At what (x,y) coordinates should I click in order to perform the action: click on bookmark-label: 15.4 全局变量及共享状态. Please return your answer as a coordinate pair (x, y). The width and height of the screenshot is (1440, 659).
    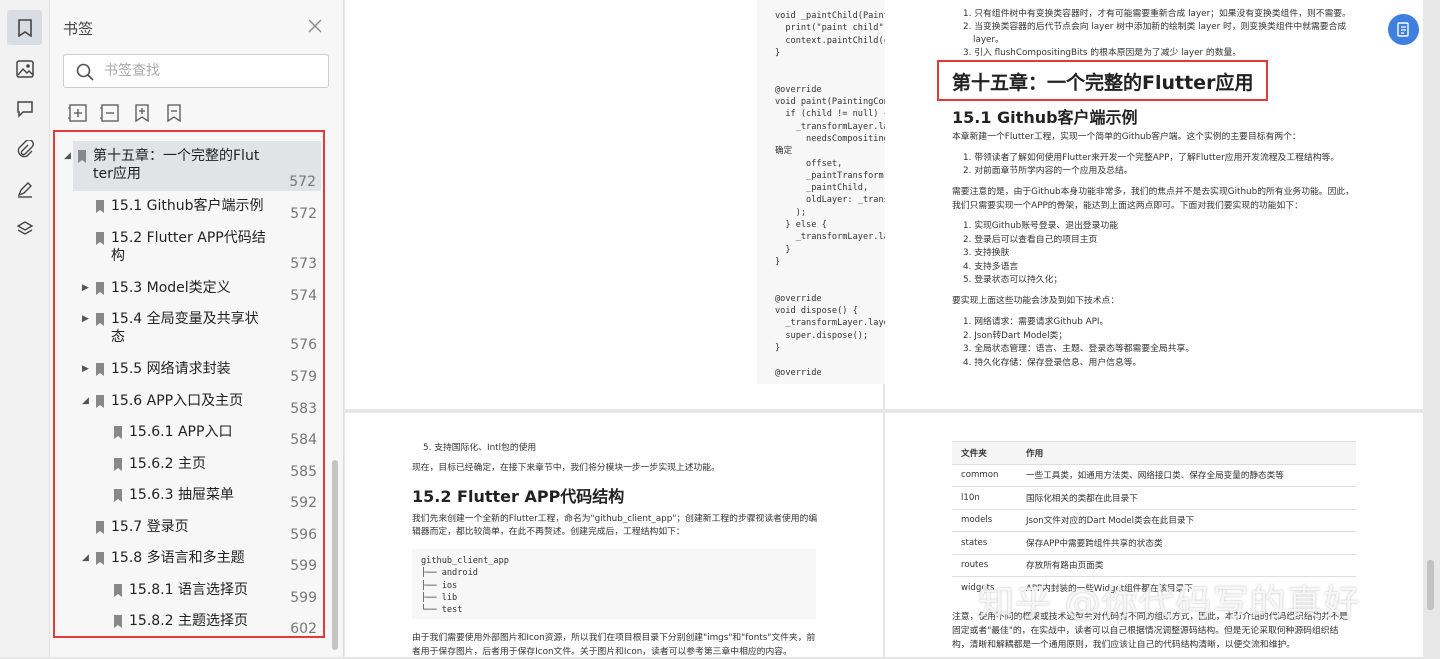
    Looking at the image, I should click on (185, 328).